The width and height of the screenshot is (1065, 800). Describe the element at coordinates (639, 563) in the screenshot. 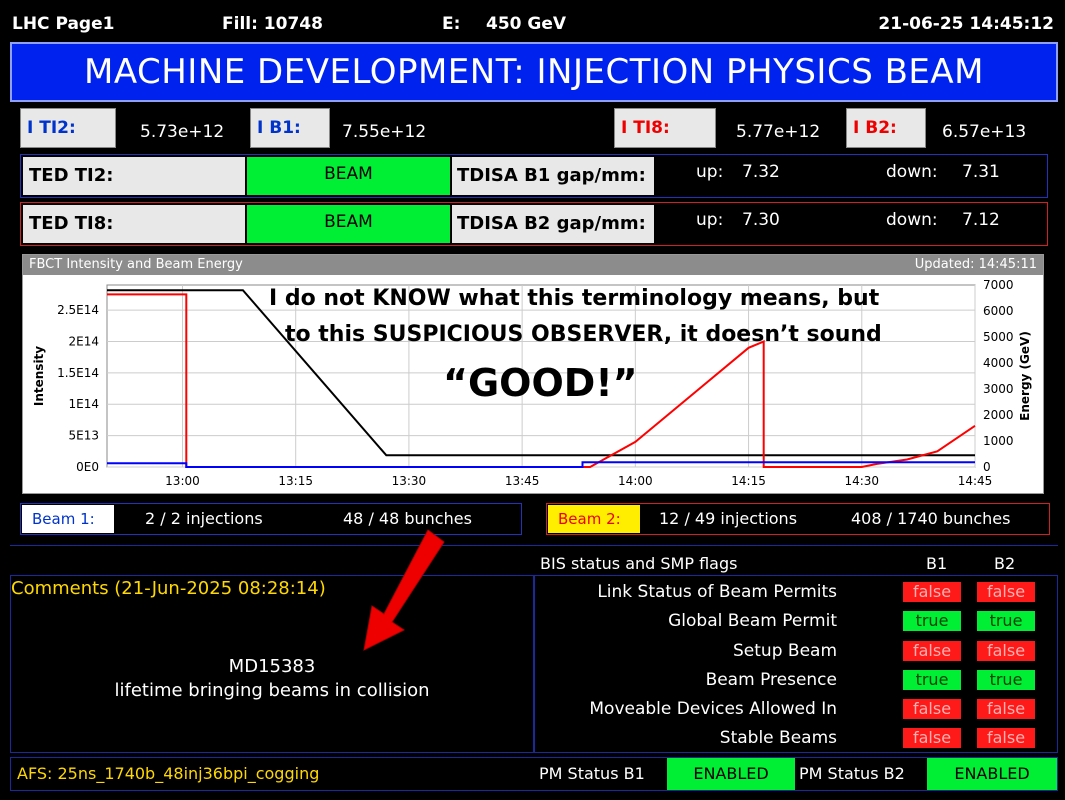

I see `bis-title: BIS status and SMP flags` at that location.